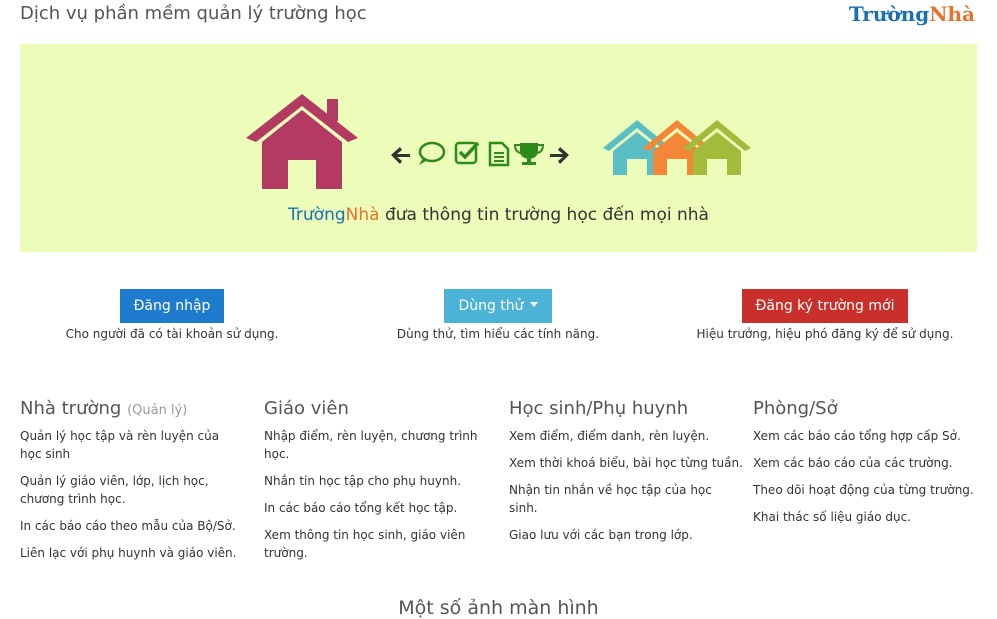 The width and height of the screenshot is (997, 619). I want to click on screenshots-section-title: Một số ảnh màn hình, so click(498, 608).